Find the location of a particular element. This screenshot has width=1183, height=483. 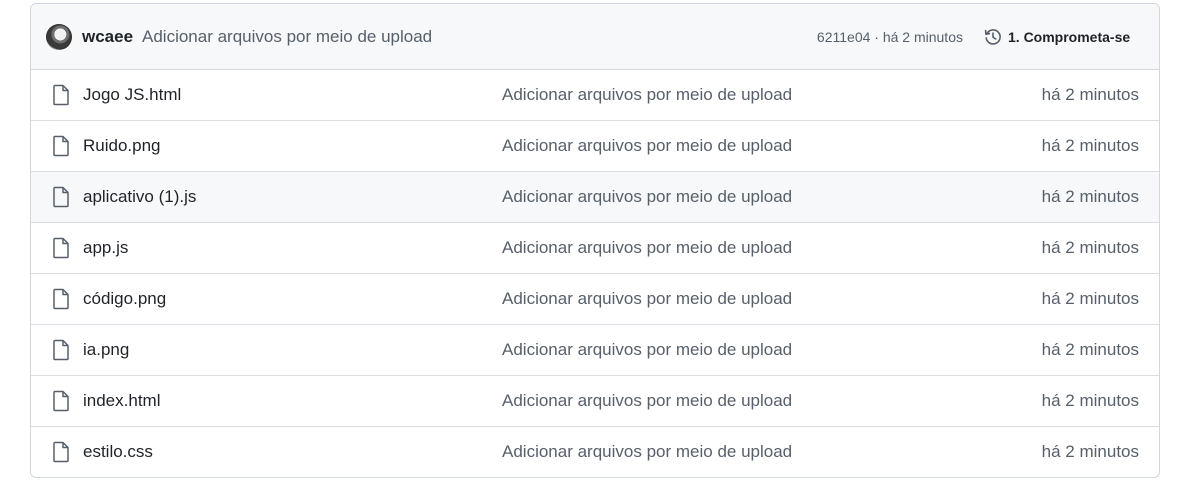

history-icon is located at coordinates (992, 37).